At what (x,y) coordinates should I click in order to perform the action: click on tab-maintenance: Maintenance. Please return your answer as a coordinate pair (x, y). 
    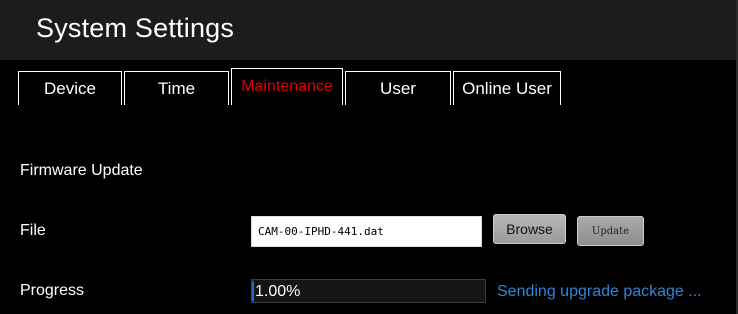
    Looking at the image, I should click on (287, 86).